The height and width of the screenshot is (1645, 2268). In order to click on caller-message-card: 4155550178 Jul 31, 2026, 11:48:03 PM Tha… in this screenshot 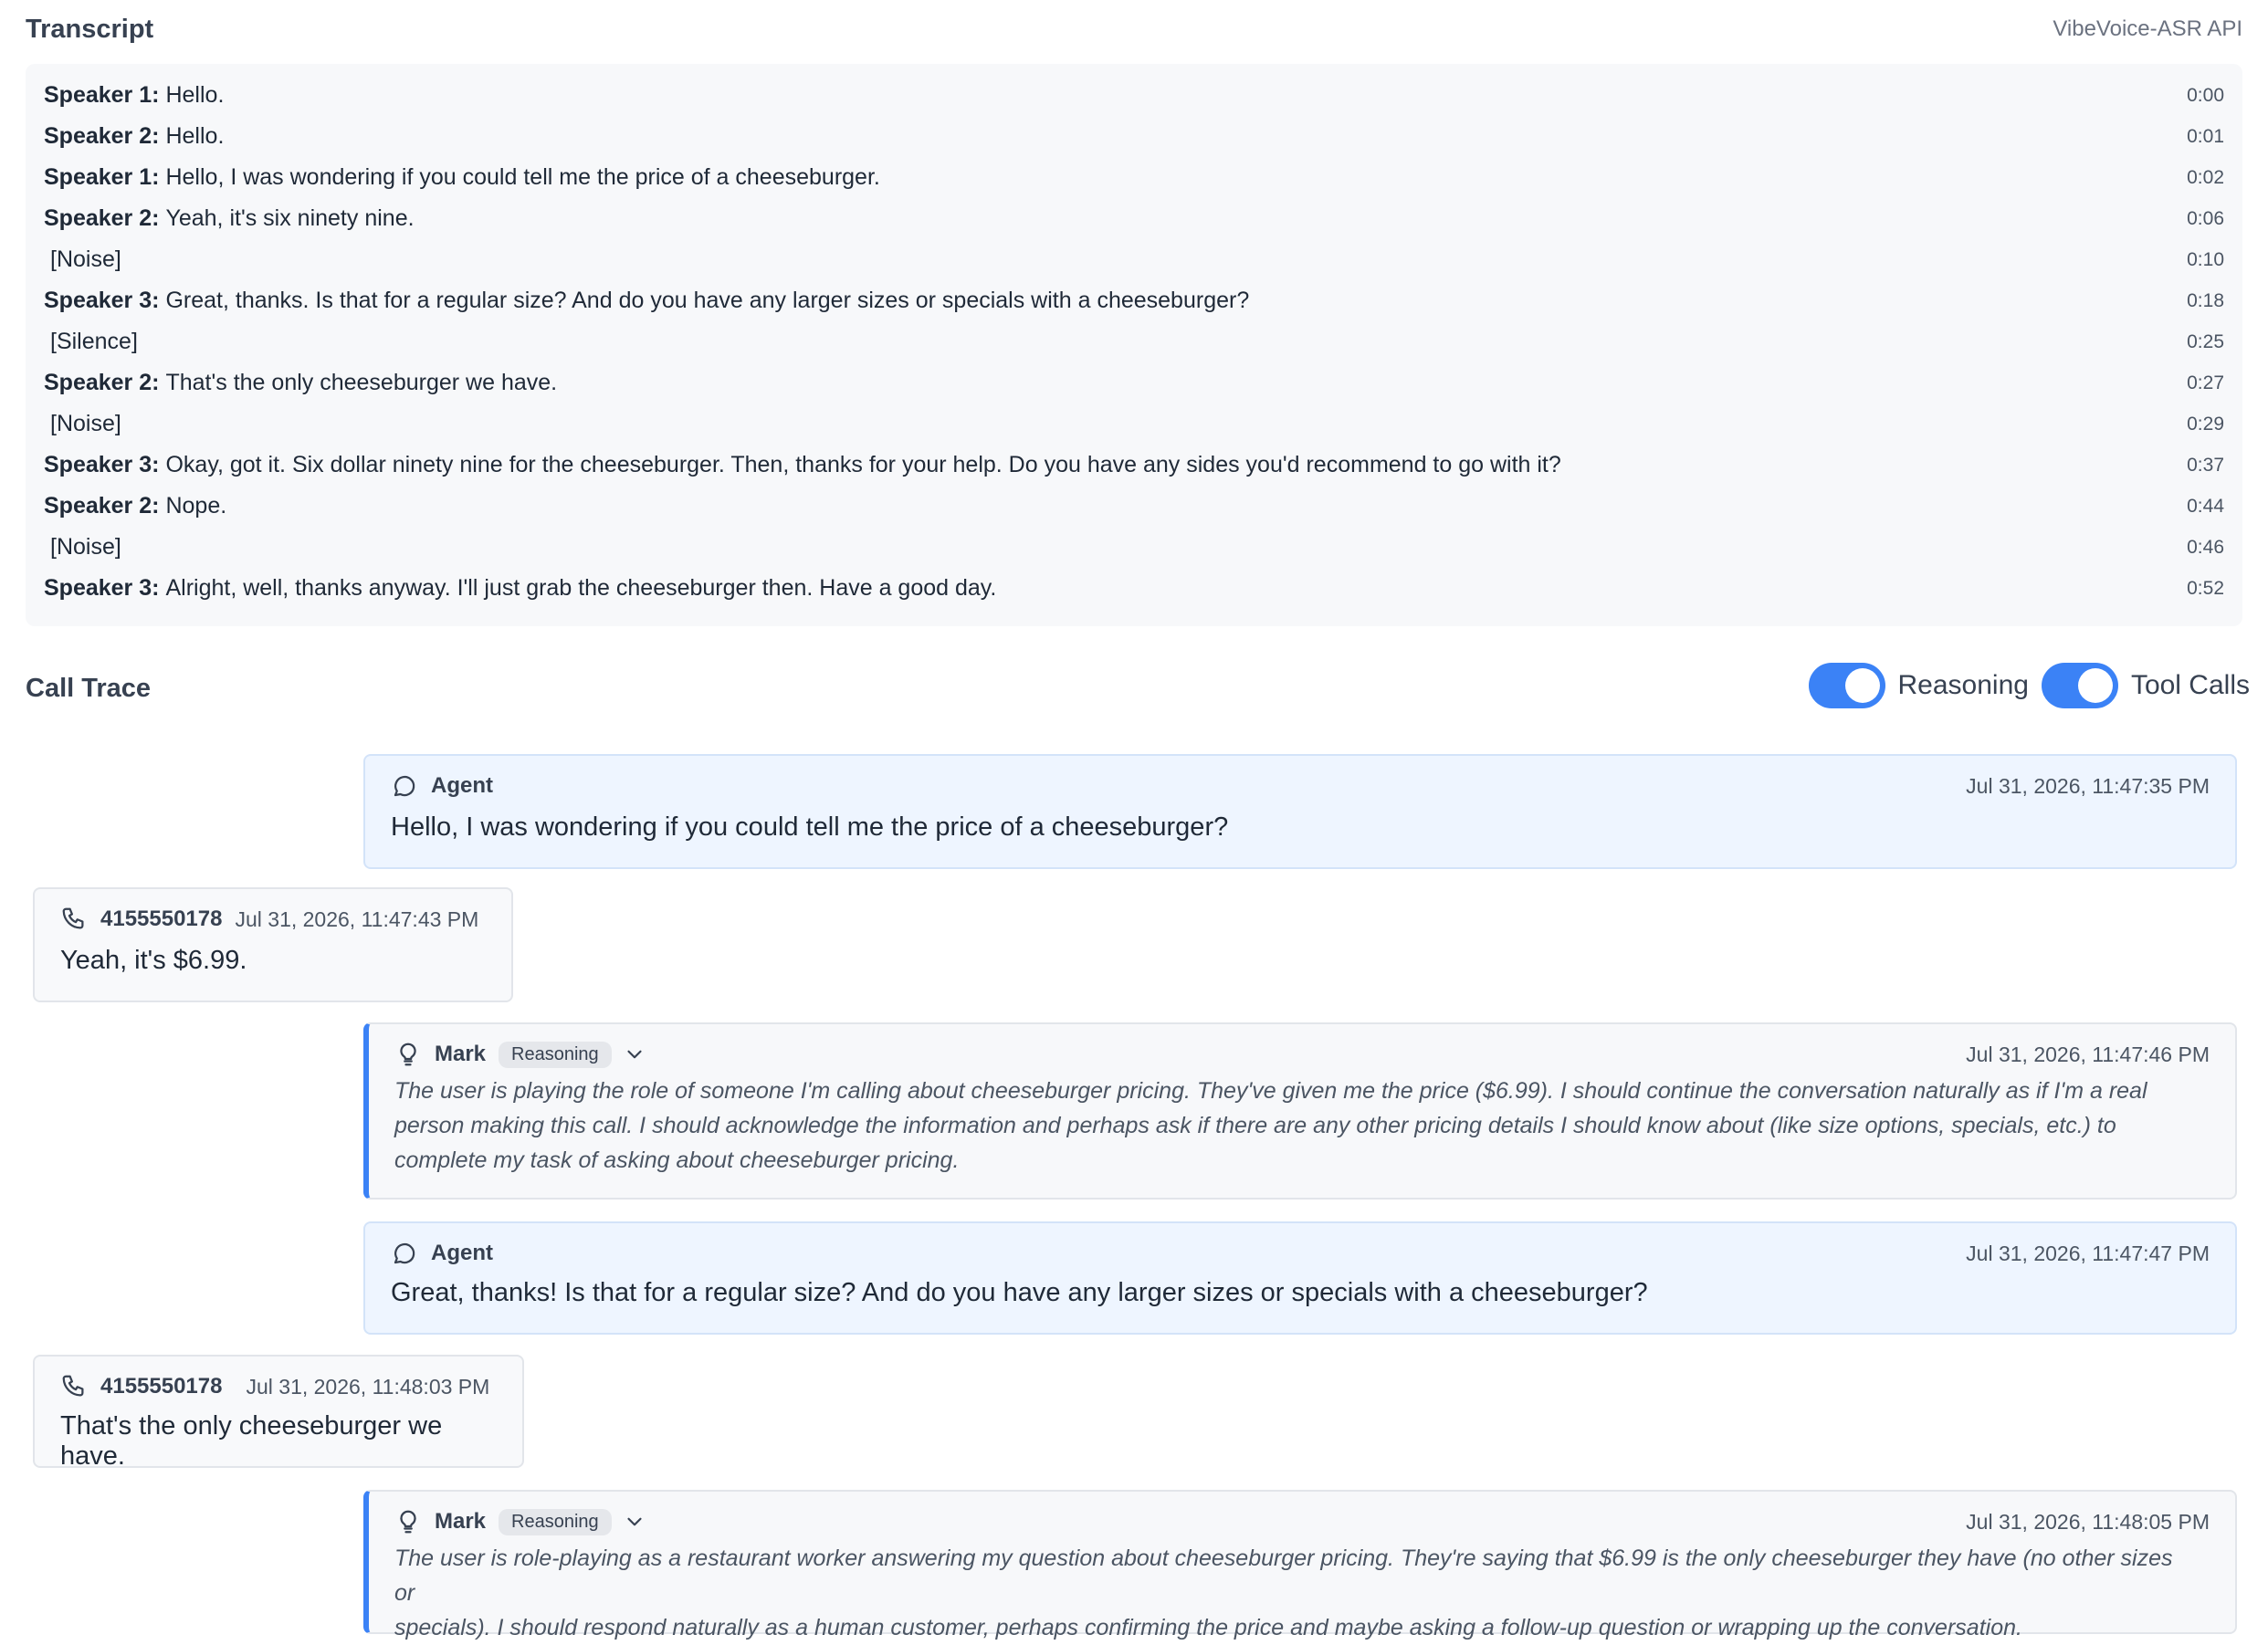, I will do `click(279, 1413)`.